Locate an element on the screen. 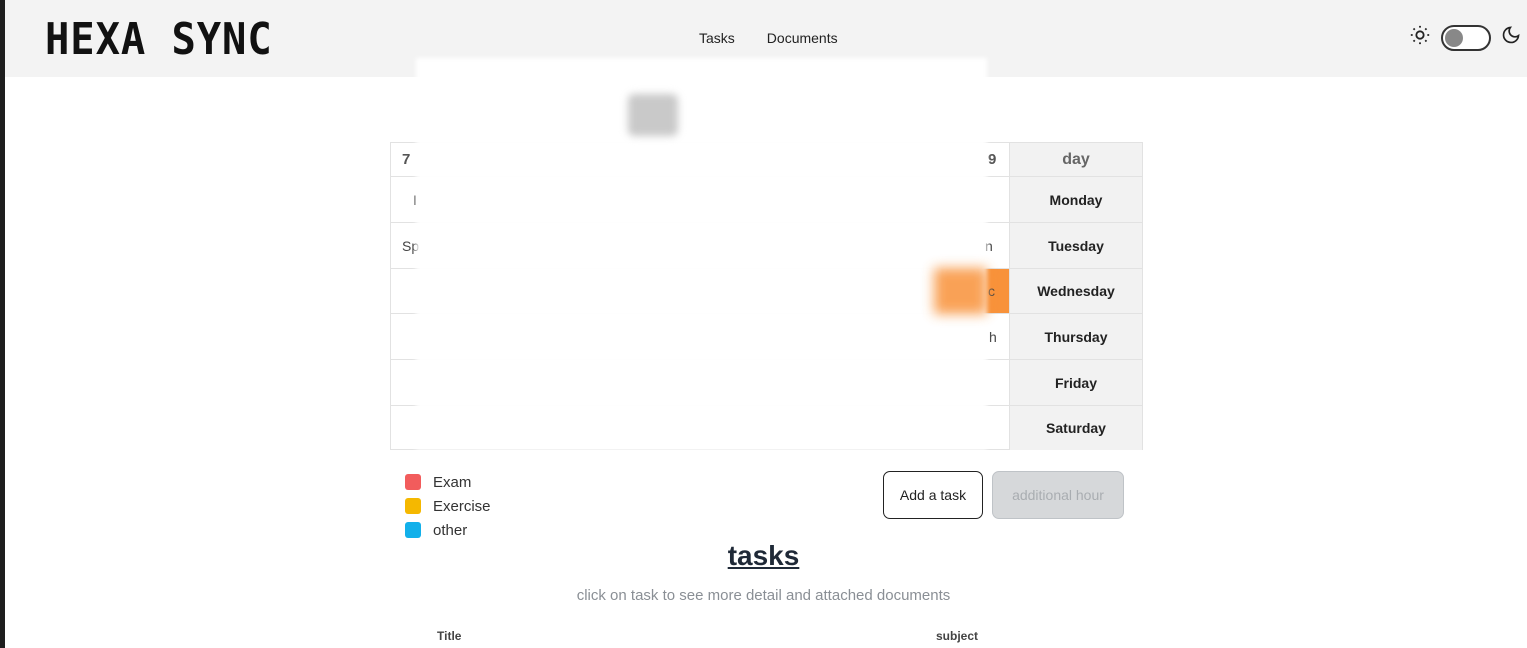  legend-swatch-exercise is located at coordinates (413, 506).